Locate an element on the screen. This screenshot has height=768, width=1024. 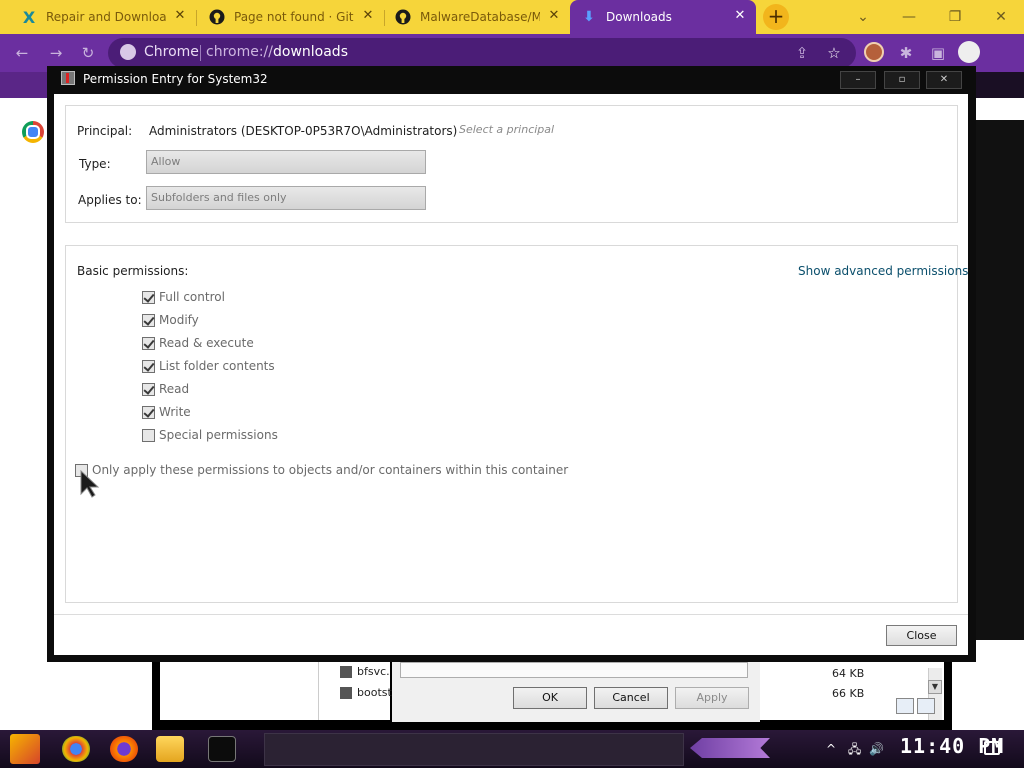
basic-permissions-label: Basic permissions: is located at coordinates (133, 271).